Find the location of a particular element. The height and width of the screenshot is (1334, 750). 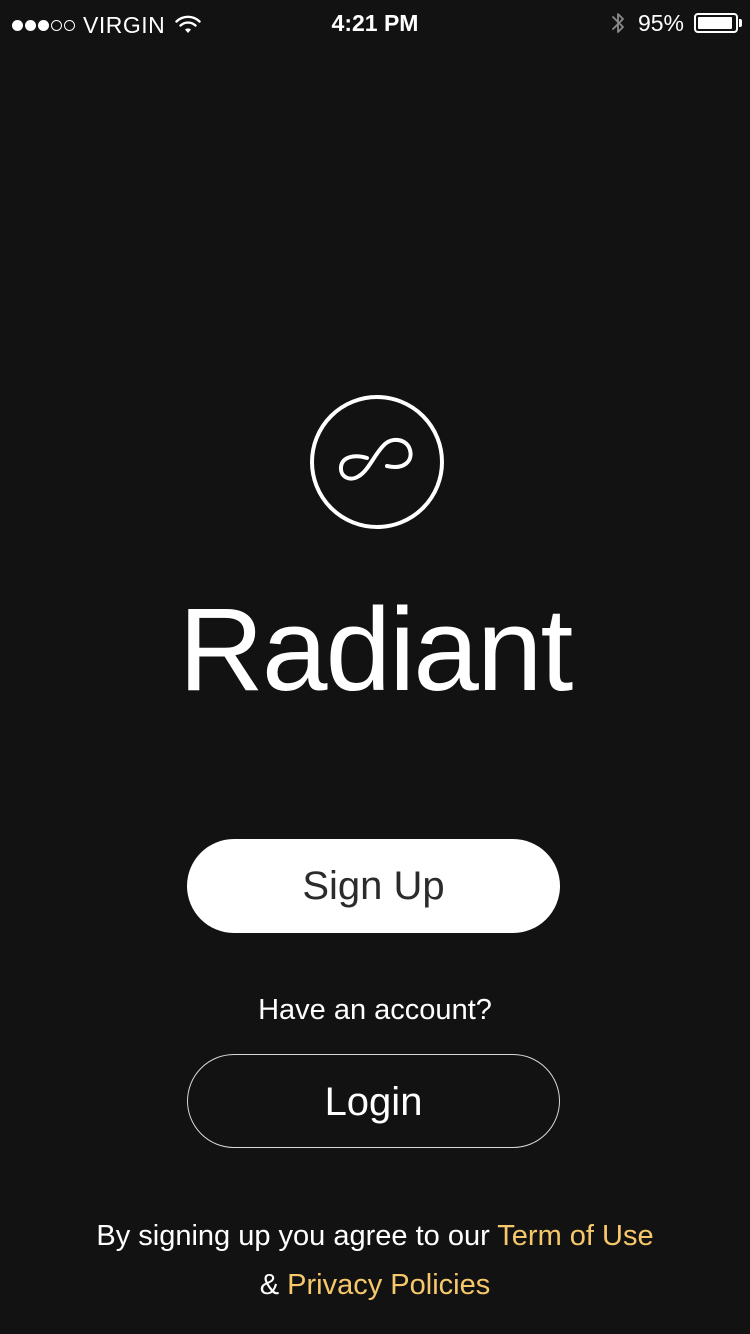

app-title: Radiant is located at coordinates (376, 650).